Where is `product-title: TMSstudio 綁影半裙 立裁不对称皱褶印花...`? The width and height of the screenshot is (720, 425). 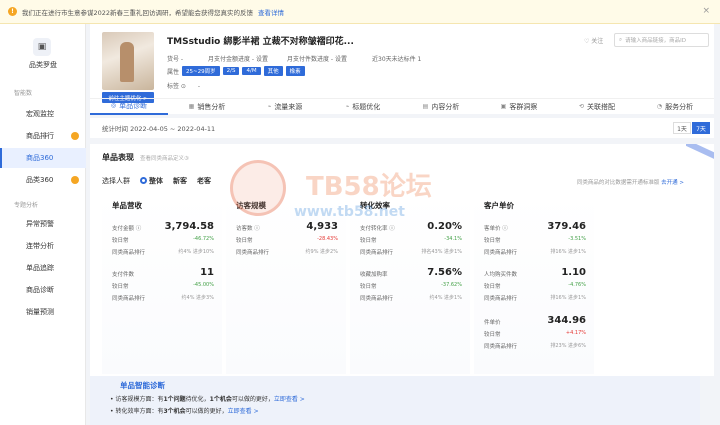 product-title: TMSstudio 綁影半裙 立裁不对称皱褶印花... is located at coordinates (260, 42).